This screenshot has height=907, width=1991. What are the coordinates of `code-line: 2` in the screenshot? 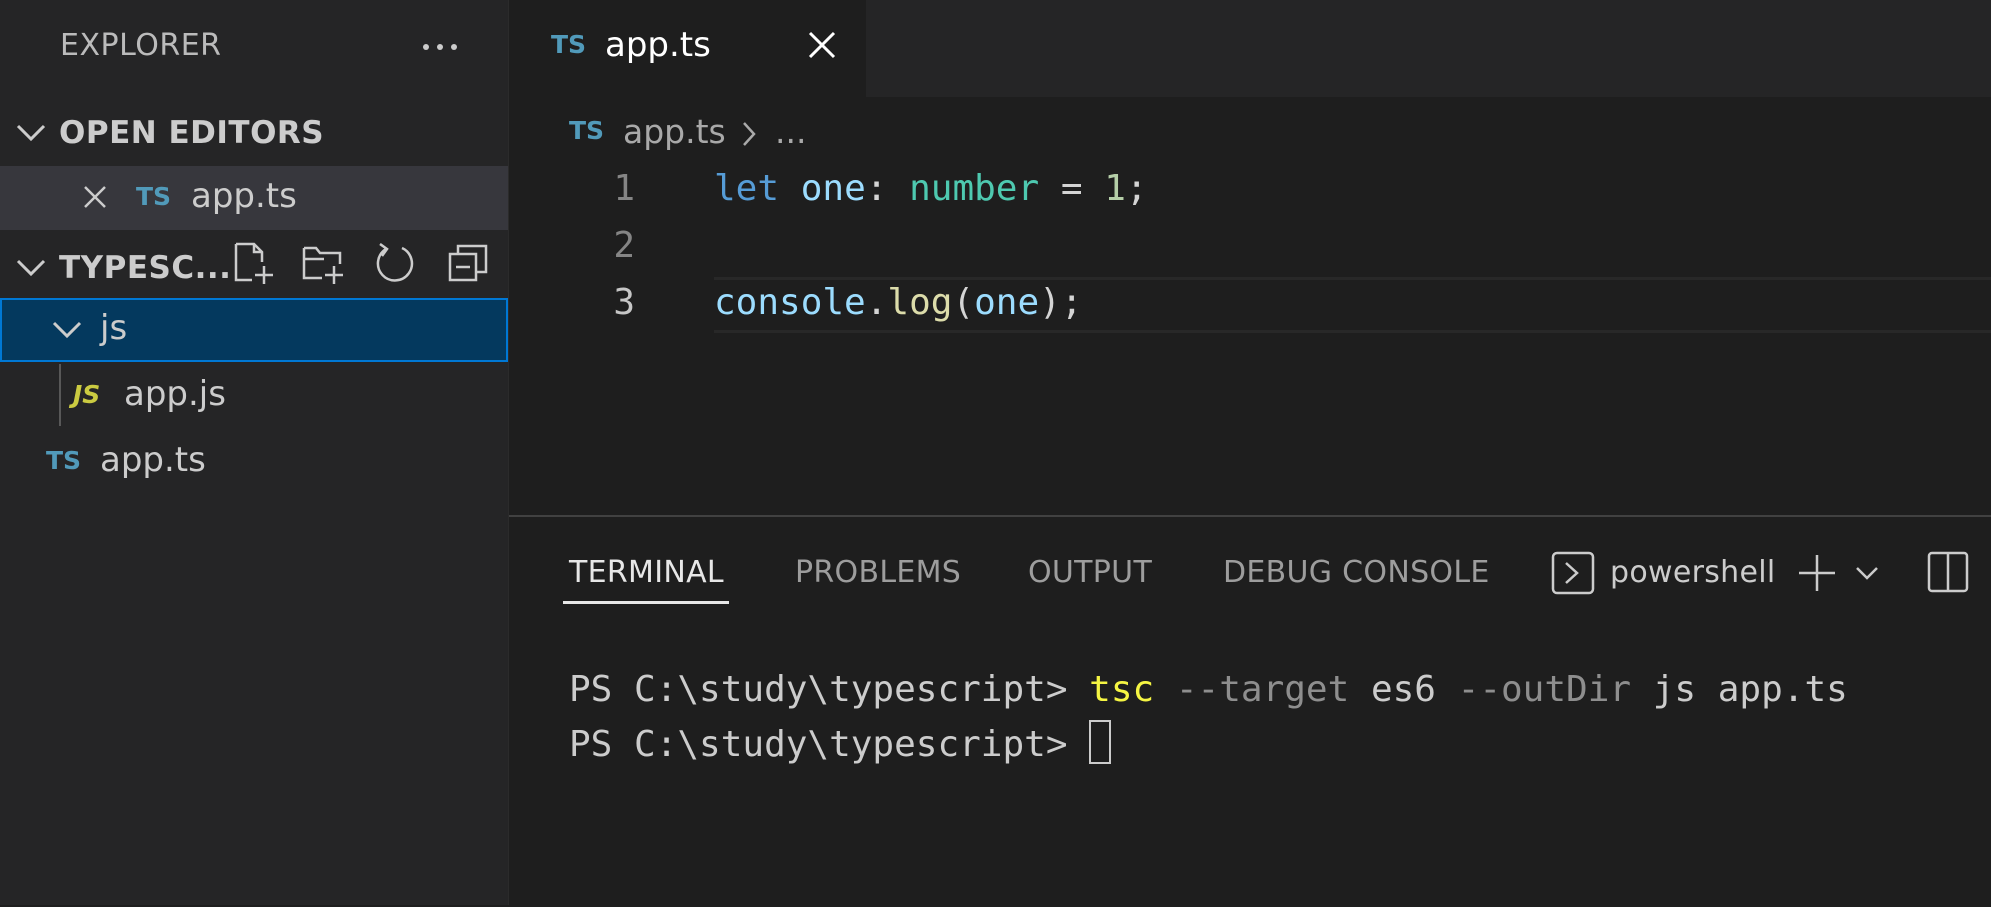 It's located at (1250, 245).